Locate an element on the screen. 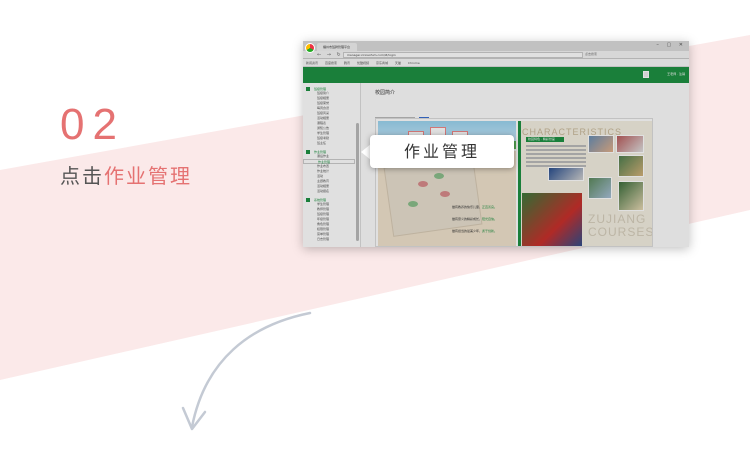 Image resolution: width=750 pixels, height=449 pixels. user-menu: 王老师 · 注销 is located at coordinates (676, 74).